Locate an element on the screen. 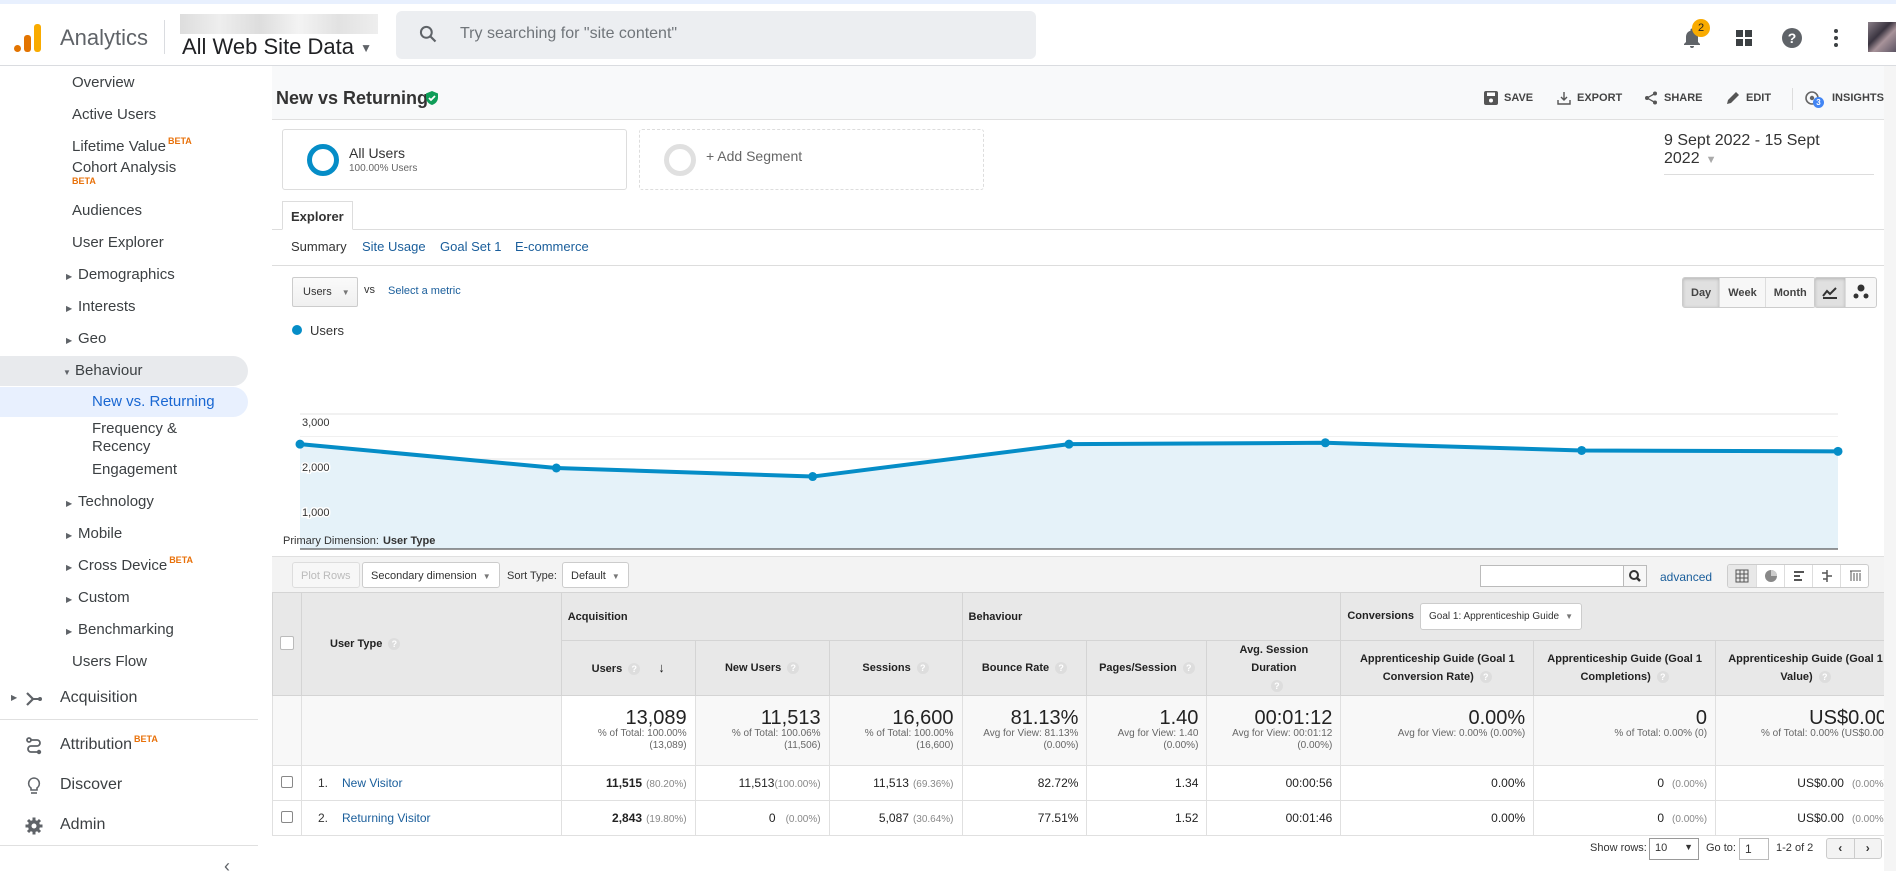  sidebar-item-benchmarking: ▶ Benchmarking is located at coordinates (124, 630).